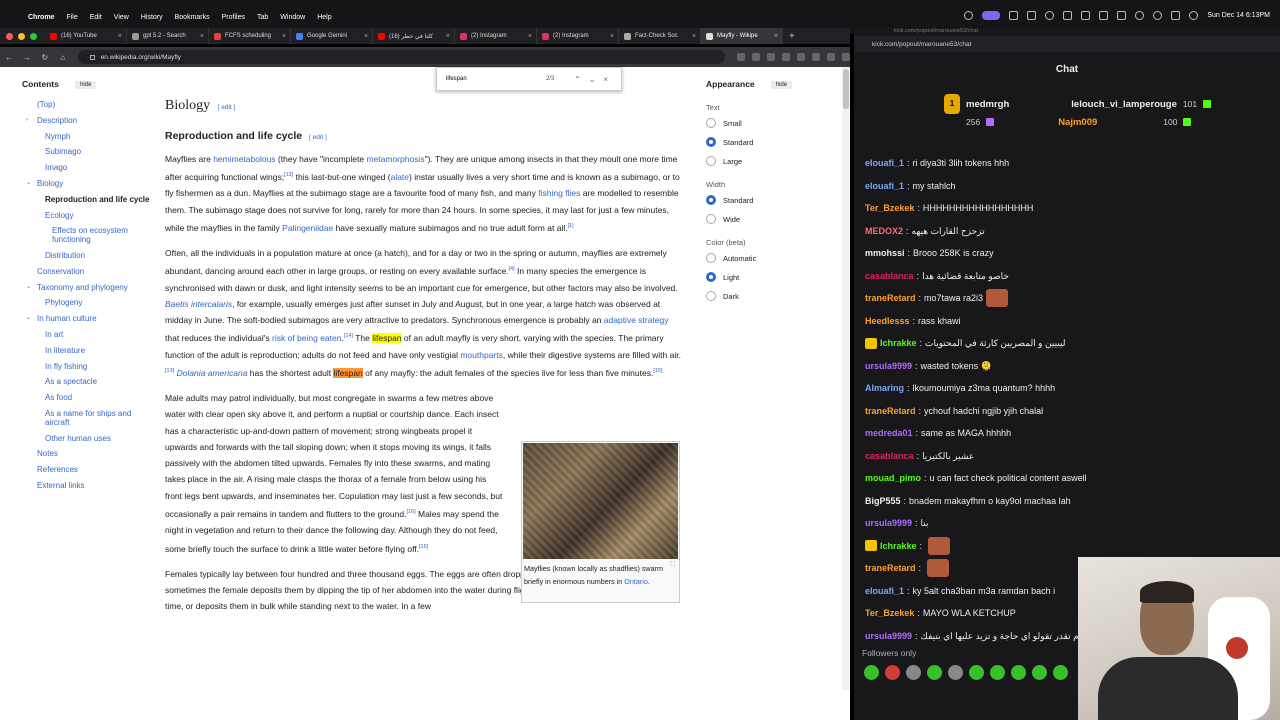 The height and width of the screenshot is (720, 1280). What do you see at coordinates (168, 36) in the screenshot?
I see `browser-tab: gpt 5.2 - Search ×` at bounding box center [168, 36].